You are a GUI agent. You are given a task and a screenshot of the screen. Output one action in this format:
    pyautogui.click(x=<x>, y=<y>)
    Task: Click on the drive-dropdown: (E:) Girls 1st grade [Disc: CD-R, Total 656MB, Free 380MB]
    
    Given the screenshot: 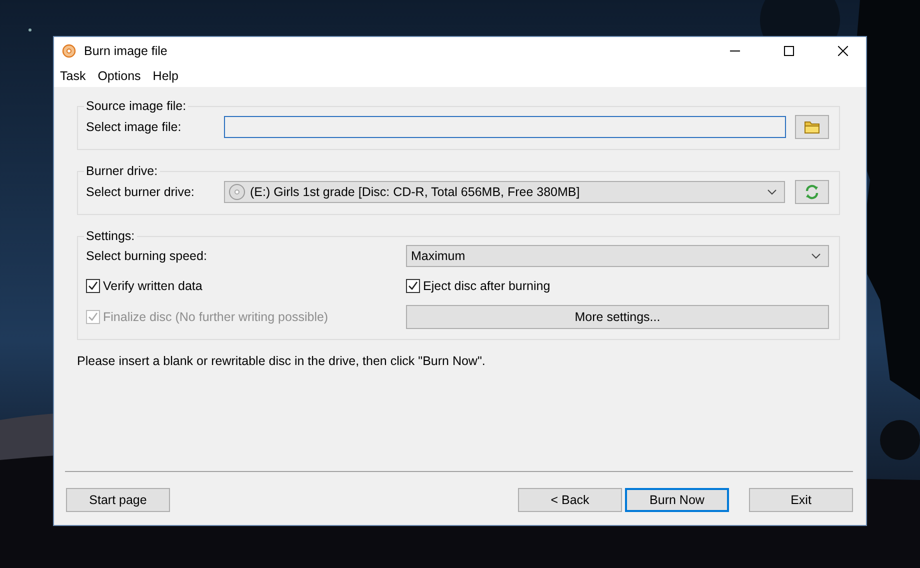 What is the action you would take?
    pyautogui.click(x=504, y=192)
    